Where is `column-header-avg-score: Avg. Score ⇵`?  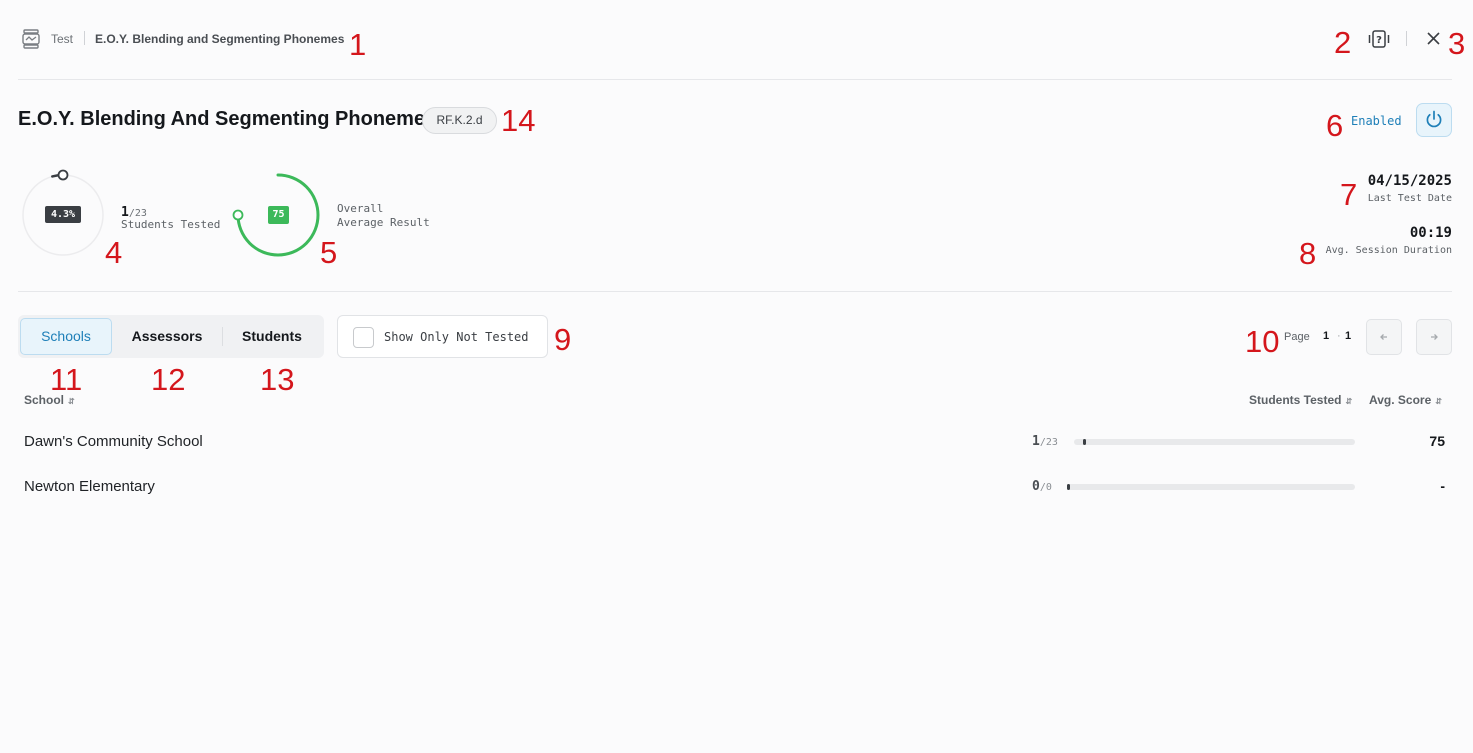 column-header-avg-score: Avg. Score ⇵ is located at coordinates (1405, 400).